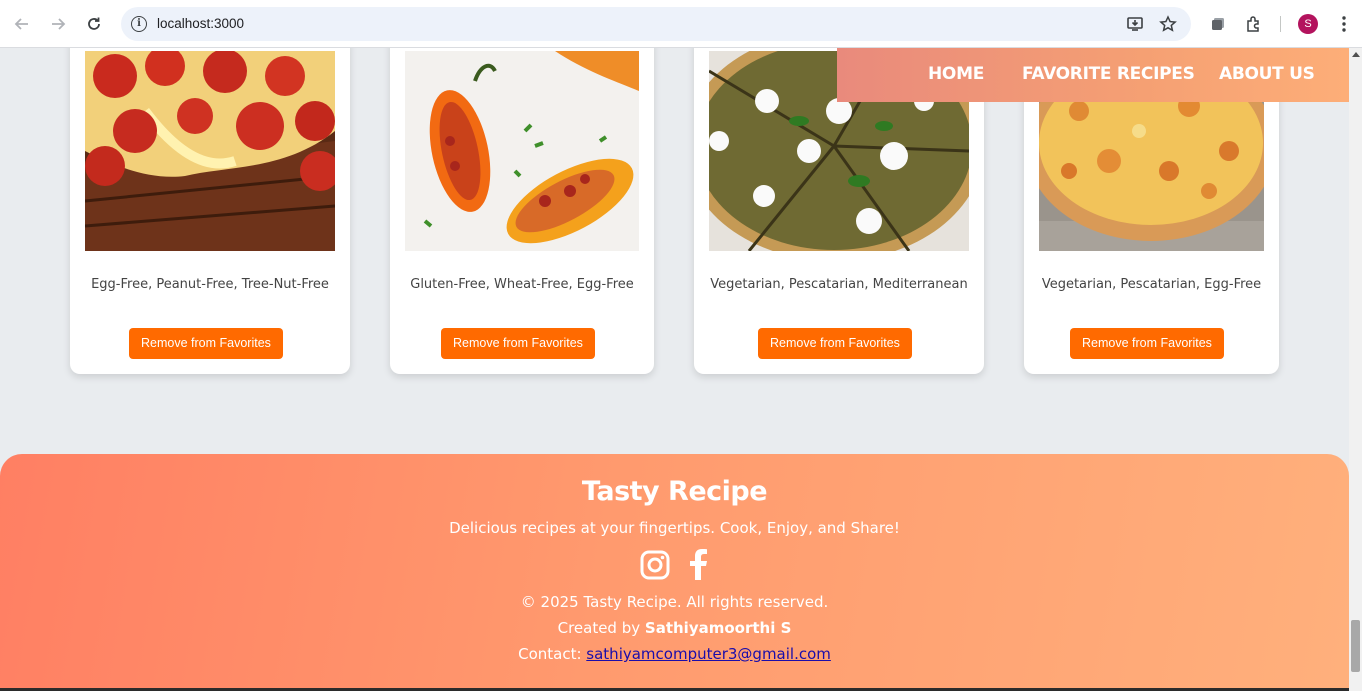  What do you see at coordinates (1344, 24) in the screenshot?
I see `menu-kebab-icon` at bounding box center [1344, 24].